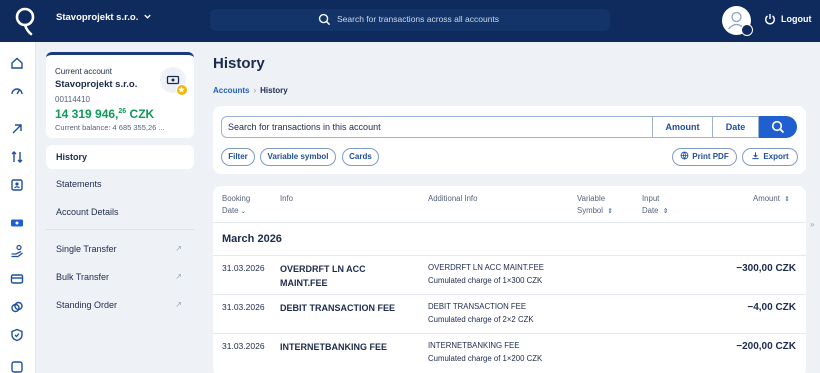  I want to click on row-amount: −300,00 CZK, so click(766, 268).